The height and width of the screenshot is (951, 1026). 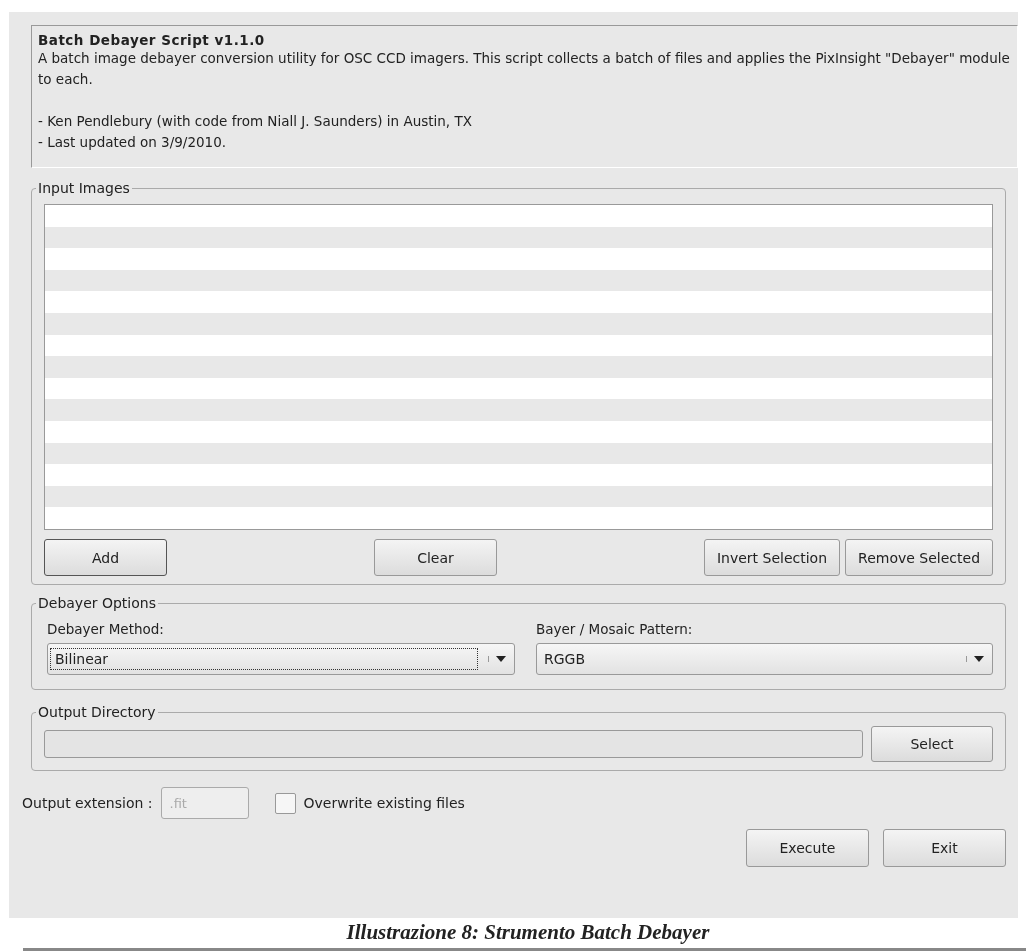 I want to click on action-button: Exit, so click(x=944, y=848).